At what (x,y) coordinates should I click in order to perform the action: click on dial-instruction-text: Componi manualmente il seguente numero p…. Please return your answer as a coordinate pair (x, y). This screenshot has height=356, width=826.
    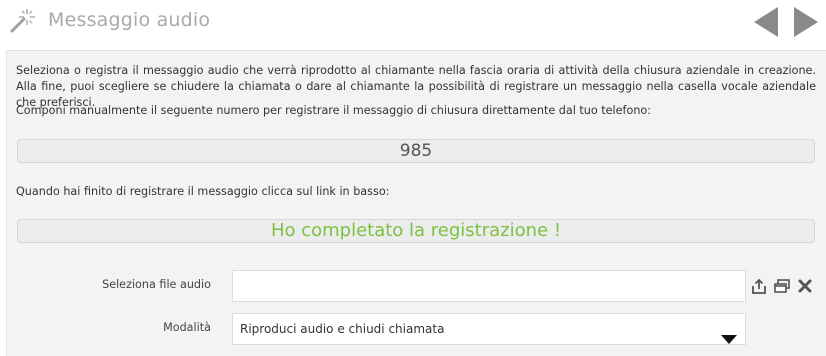
    Looking at the image, I should click on (334, 110).